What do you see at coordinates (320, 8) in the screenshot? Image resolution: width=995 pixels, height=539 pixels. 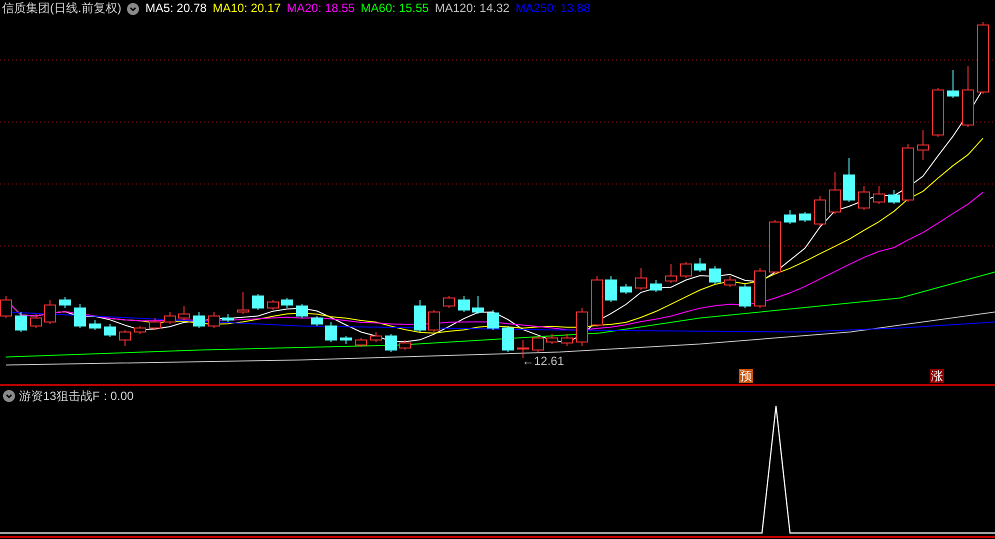 I see `moving-average-label: MA20: 18.55` at bounding box center [320, 8].